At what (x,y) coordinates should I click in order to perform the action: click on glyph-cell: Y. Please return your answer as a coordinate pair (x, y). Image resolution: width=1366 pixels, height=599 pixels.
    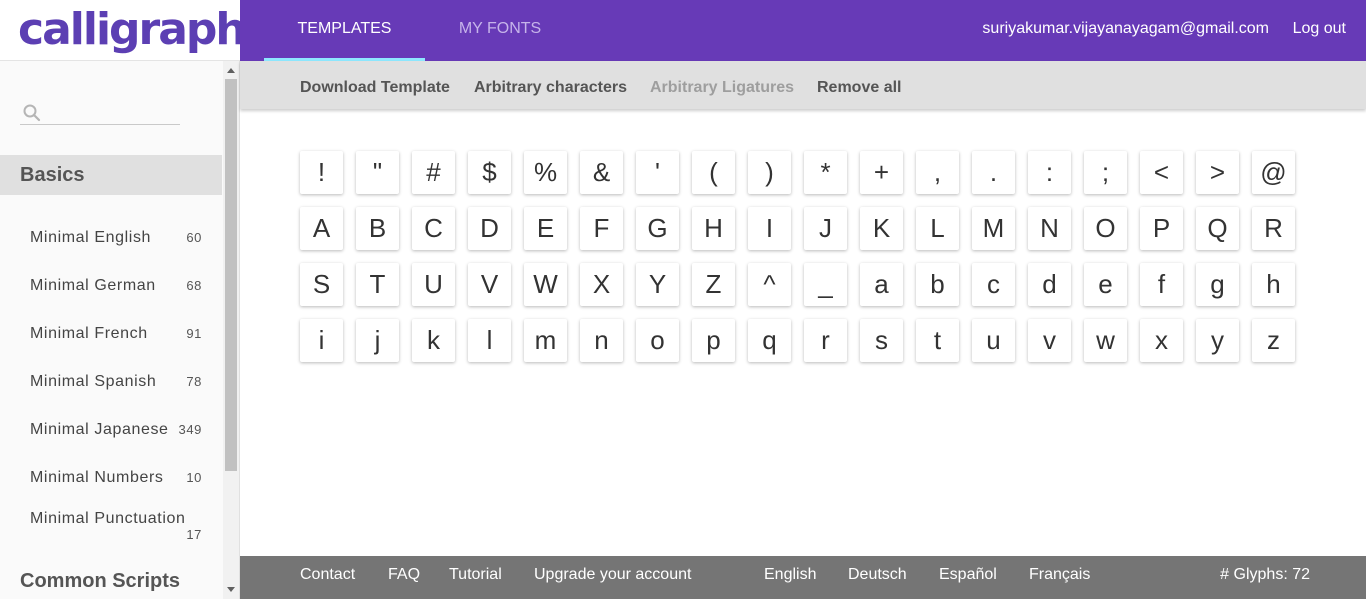
    Looking at the image, I should click on (657, 284).